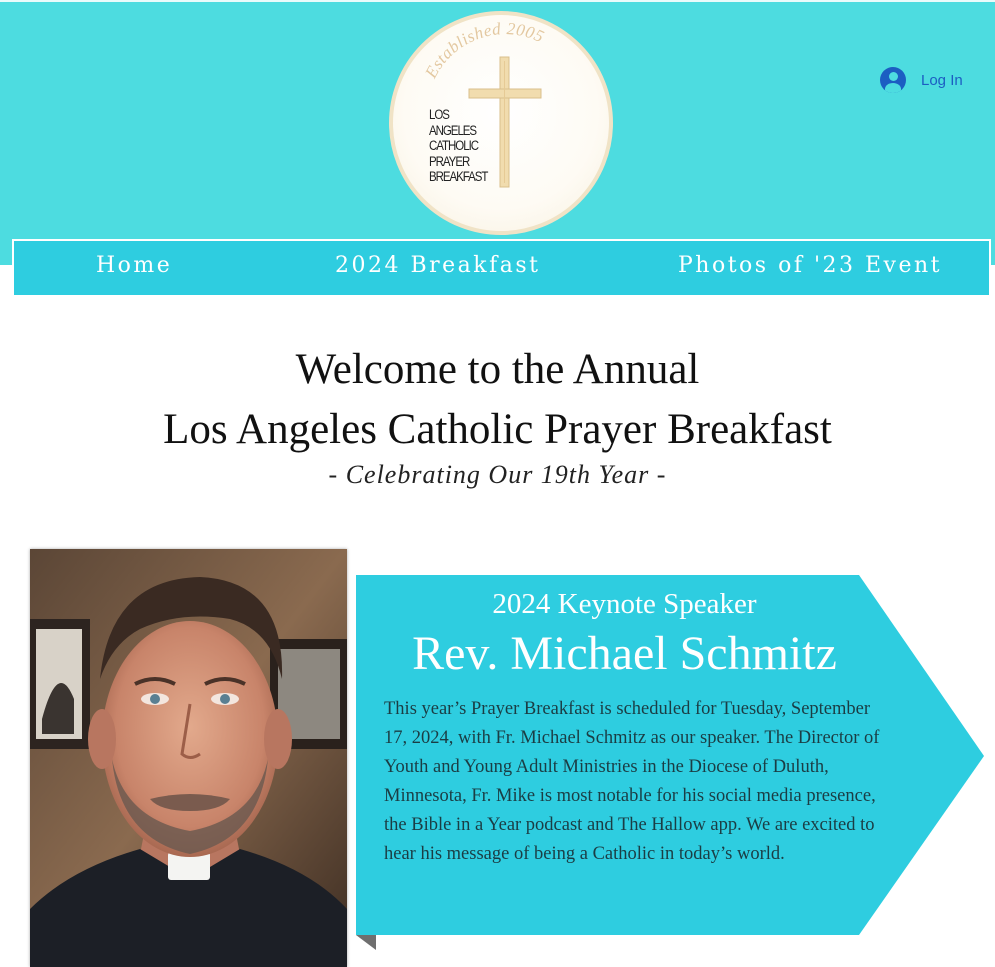 This screenshot has width=995, height=967. I want to click on logo-line: ANGELES, so click(453, 130).